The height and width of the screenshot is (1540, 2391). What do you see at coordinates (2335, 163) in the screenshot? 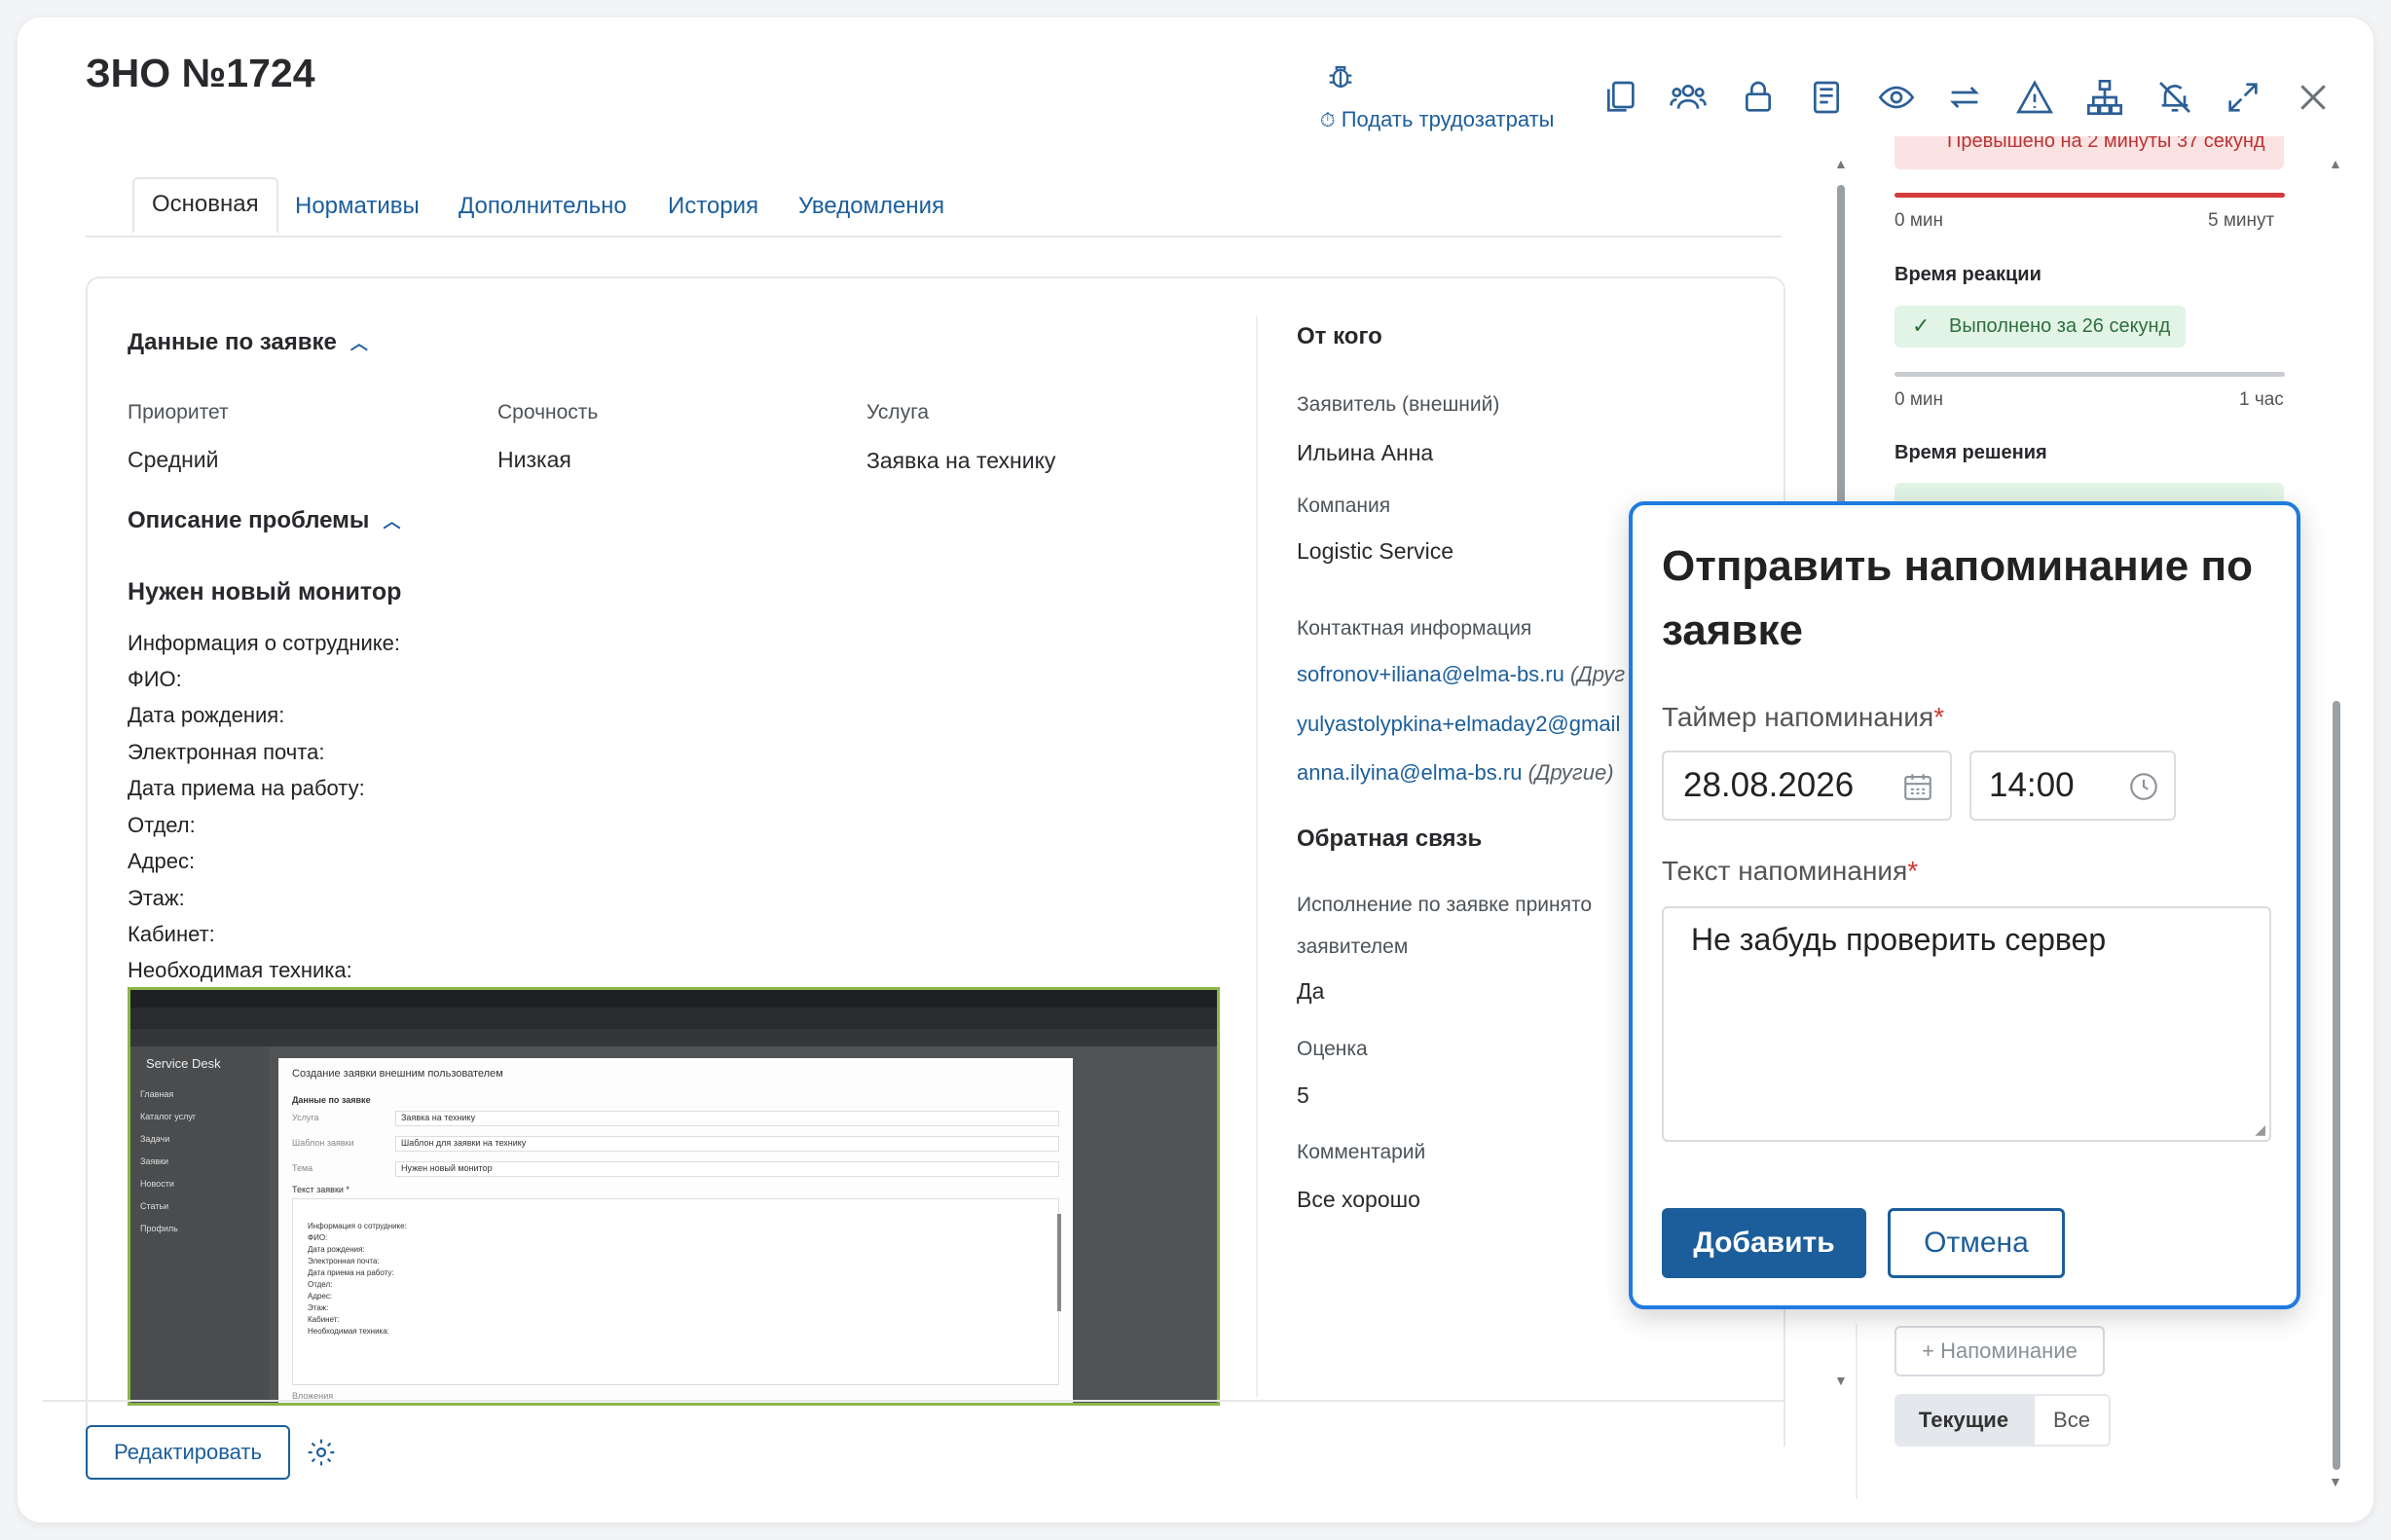
I see `right-scroll-up-arrow: ▲` at bounding box center [2335, 163].